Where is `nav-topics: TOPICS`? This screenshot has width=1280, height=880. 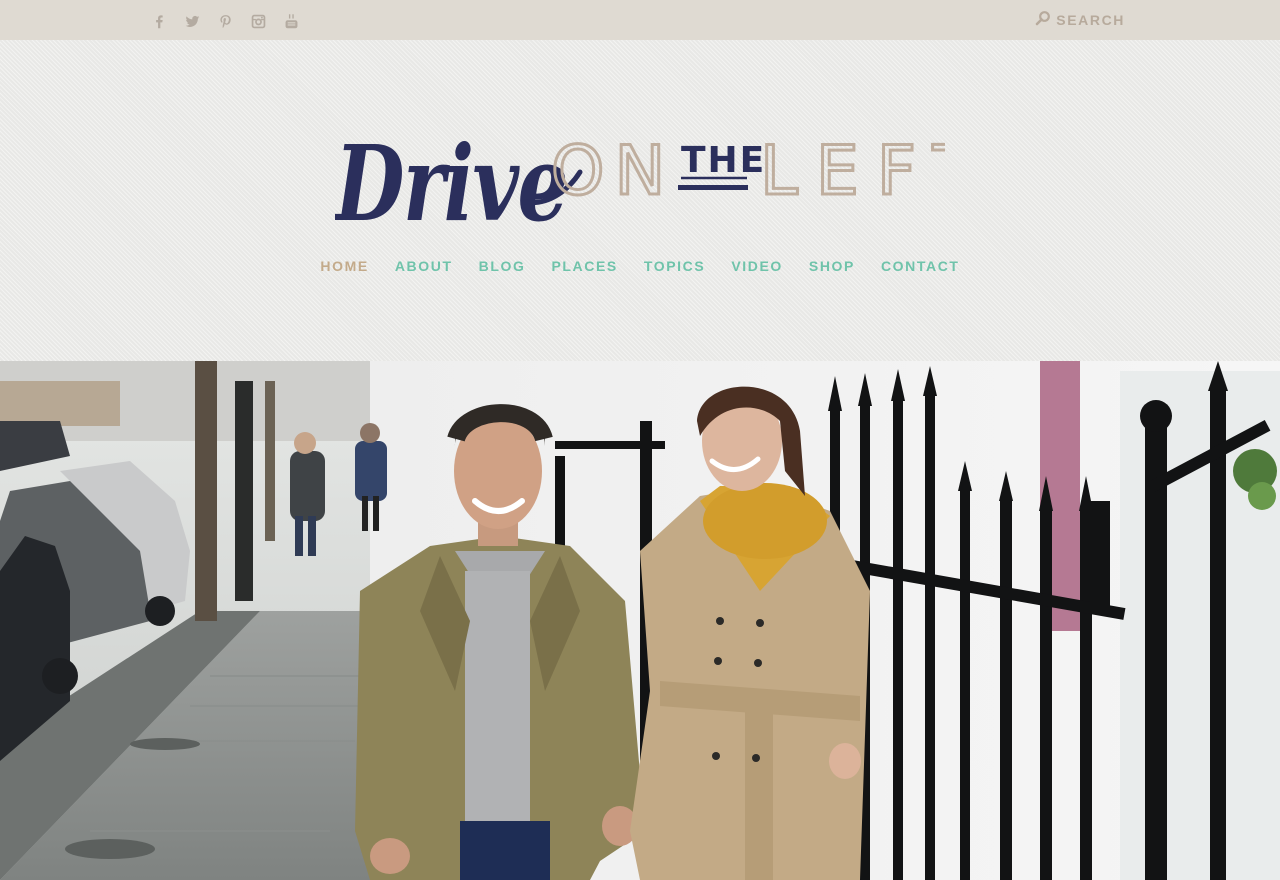
nav-topics: TOPICS is located at coordinates (674, 266).